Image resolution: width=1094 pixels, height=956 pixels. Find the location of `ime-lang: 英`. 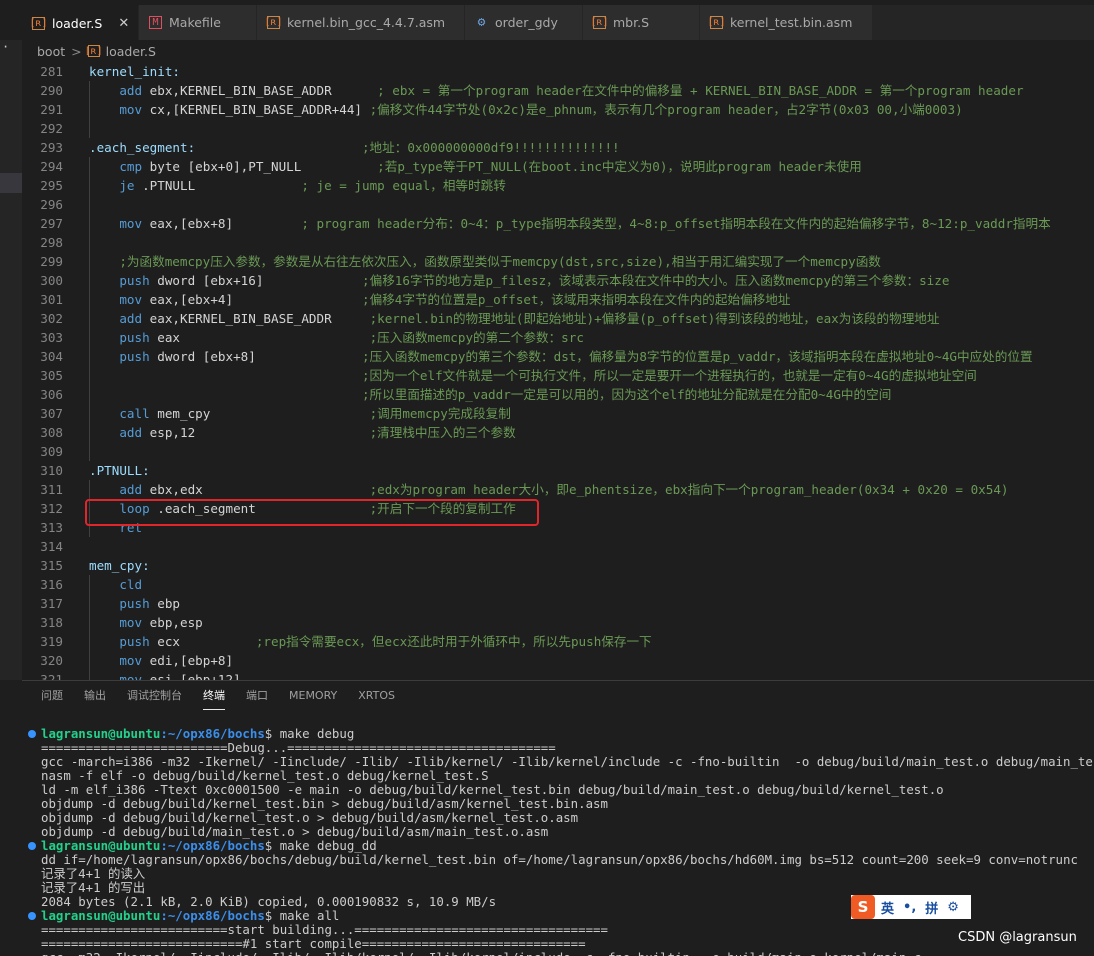

ime-lang: 英 is located at coordinates (887, 907).